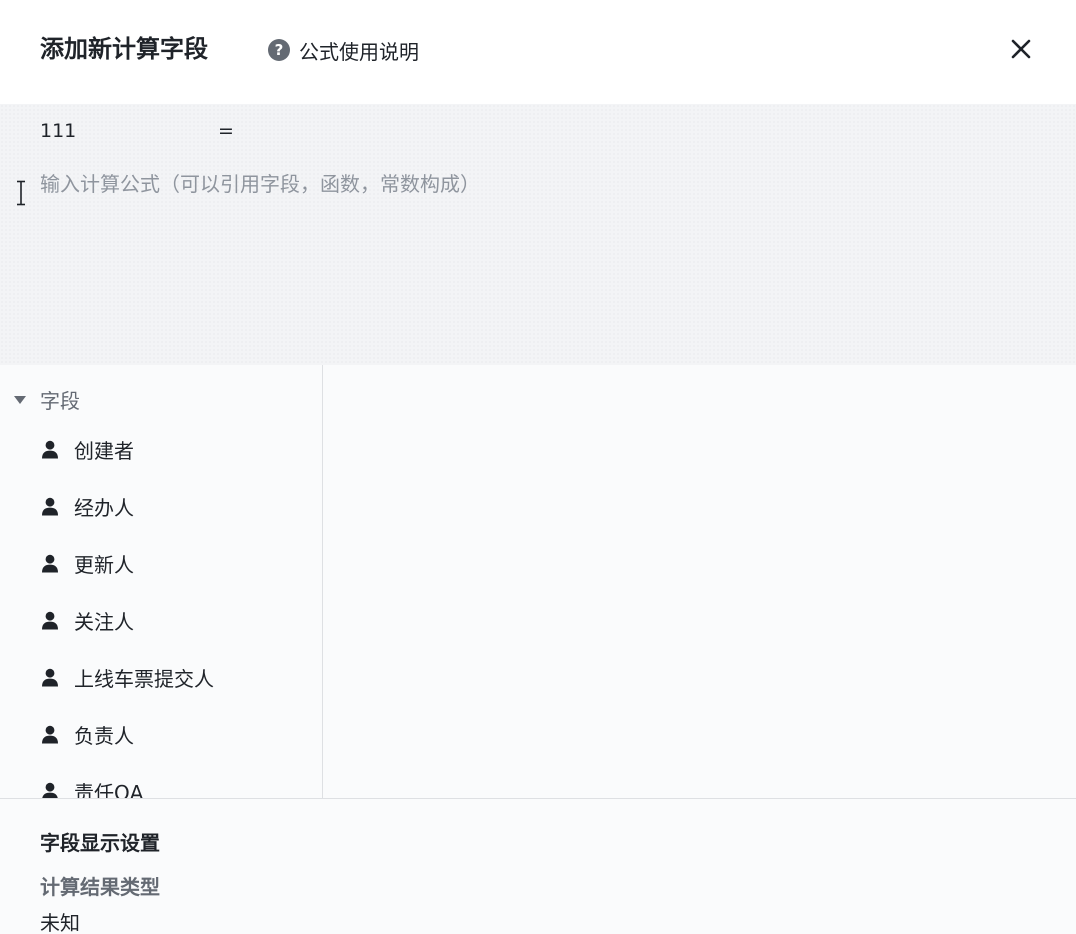 The image size is (1076, 934). What do you see at coordinates (60, 401) in the screenshot?
I see `fields-group-label: 字段` at bounding box center [60, 401].